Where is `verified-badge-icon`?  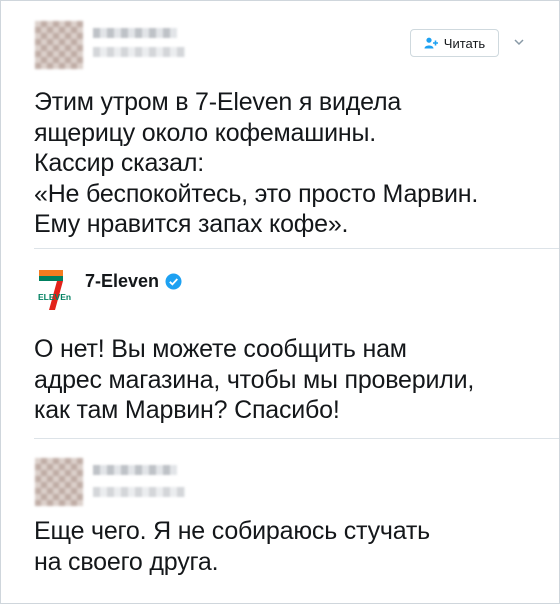 verified-badge-icon is located at coordinates (173, 281).